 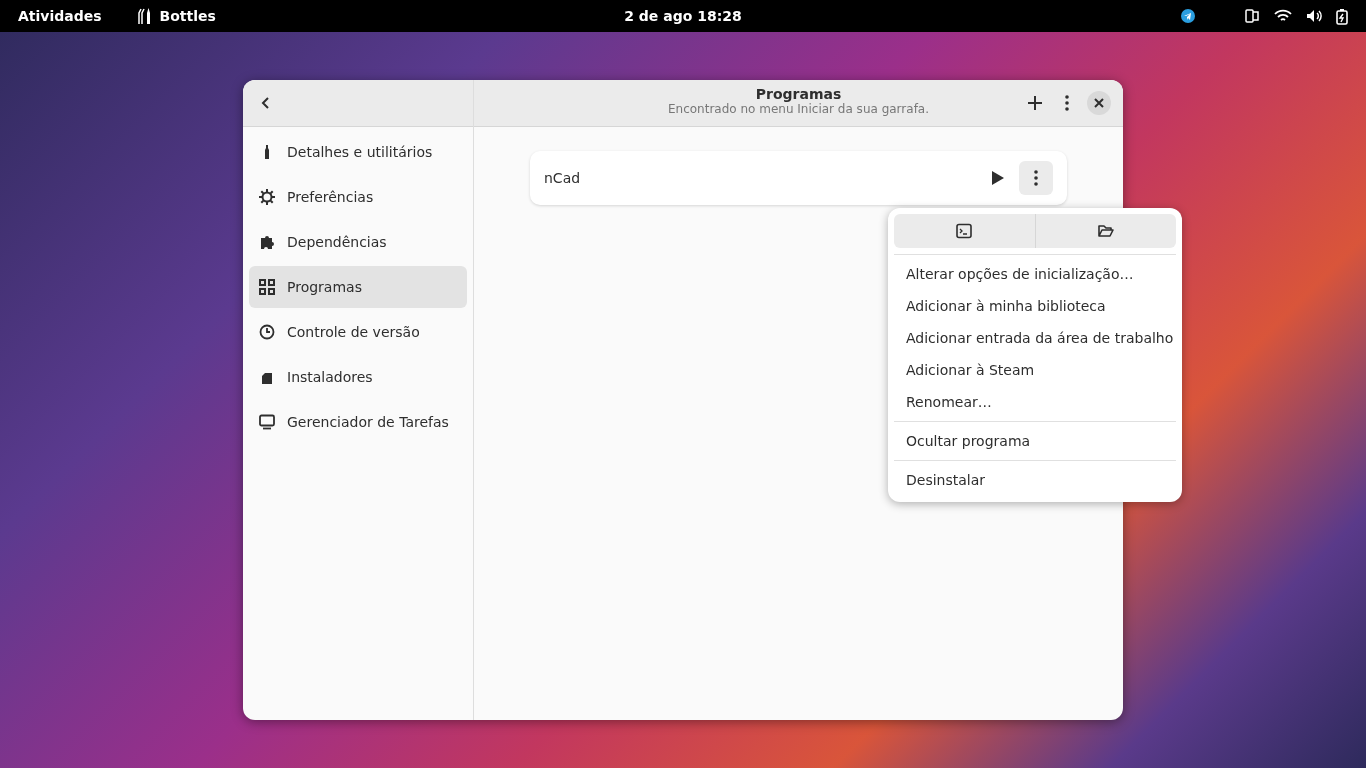 What do you see at coordinates (1283, 16) in the screenshot?
I see `wifi-icon` at bounding box center [1283, 16].